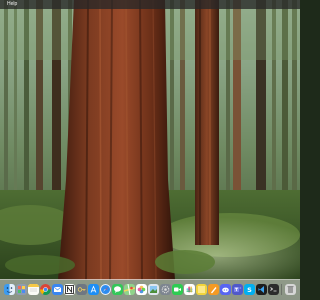 The width and height of the screenshot is (320, 300). Describe the element at coordinates (105, 289) in the screenshot. I see `safari-icon` at that location.